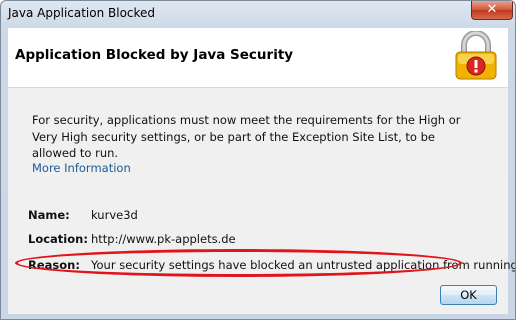 The width and height of the screenshot is (516, 320). What do you see at coordinates (468, 295) in the screenshot?
I see `ok-button: OK` at bounding box center [468, 295].